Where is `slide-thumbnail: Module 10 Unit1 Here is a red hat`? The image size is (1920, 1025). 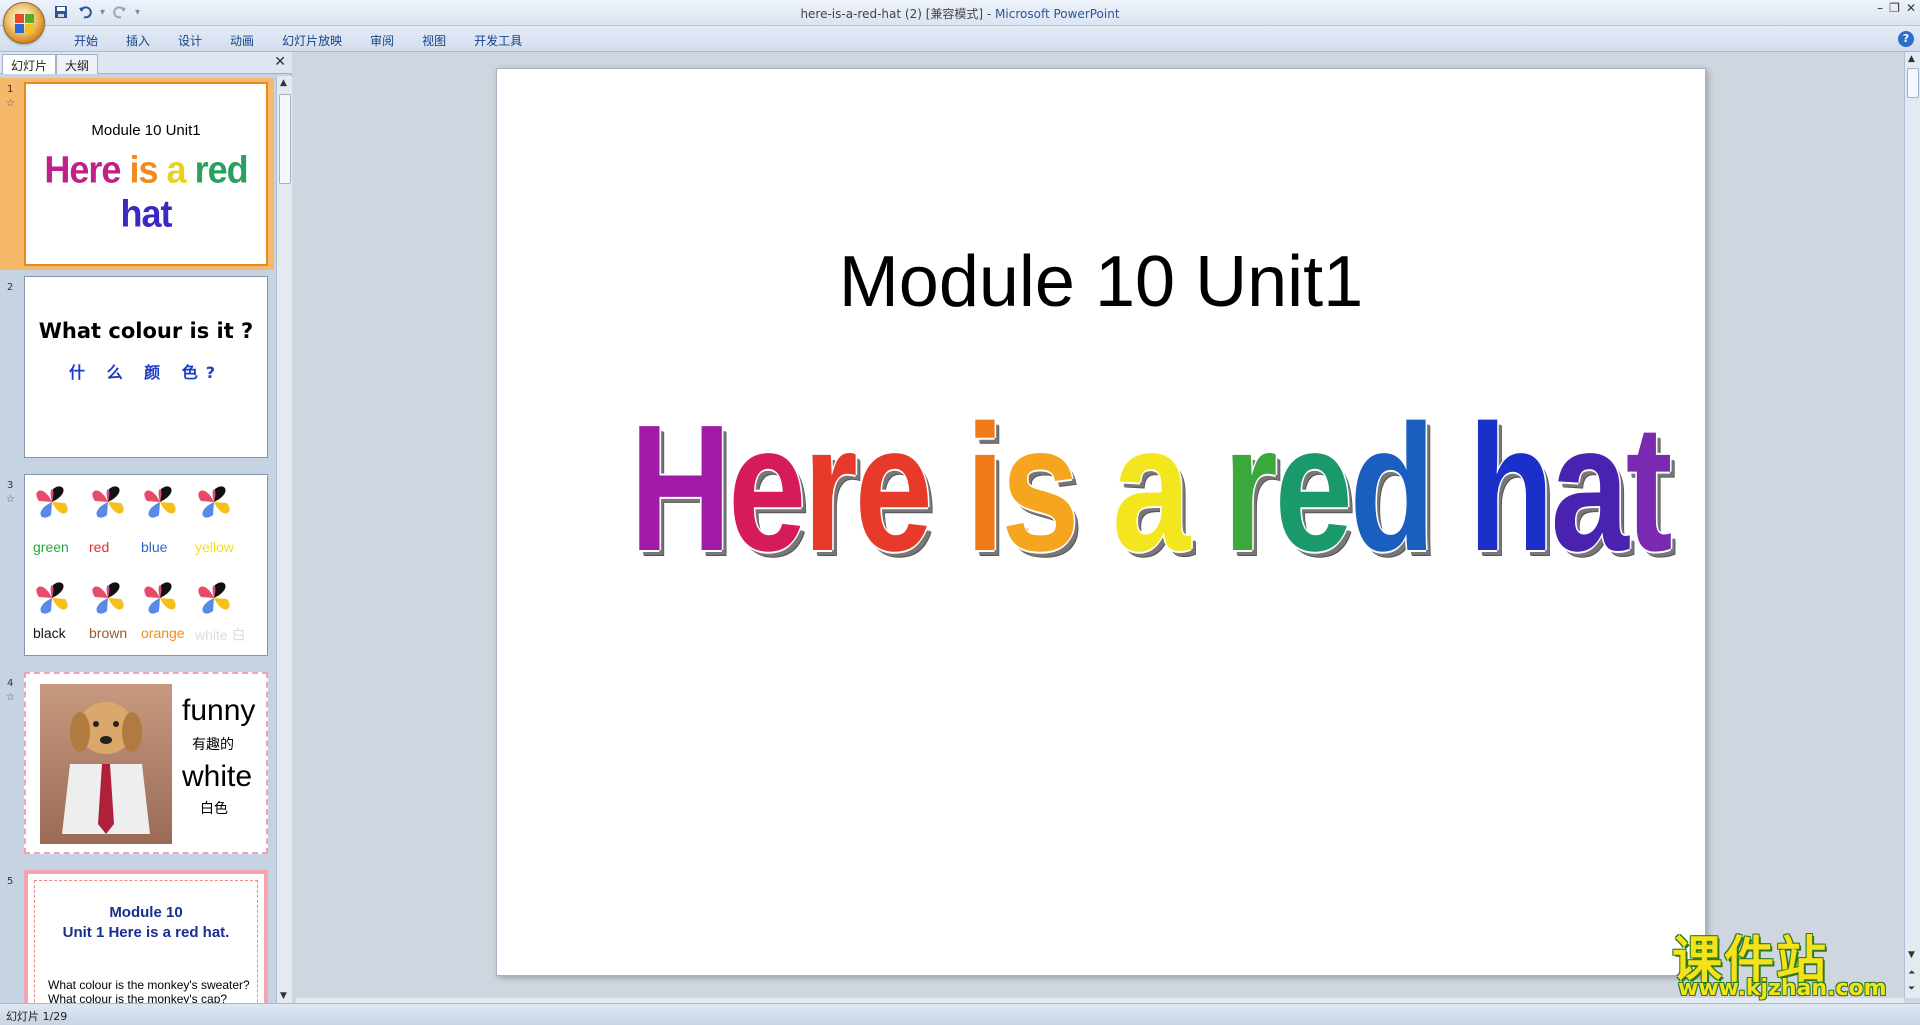
slide-thumbnail: Module 10 Unit1 Here is a red hat is located at coordinates (146, 174).